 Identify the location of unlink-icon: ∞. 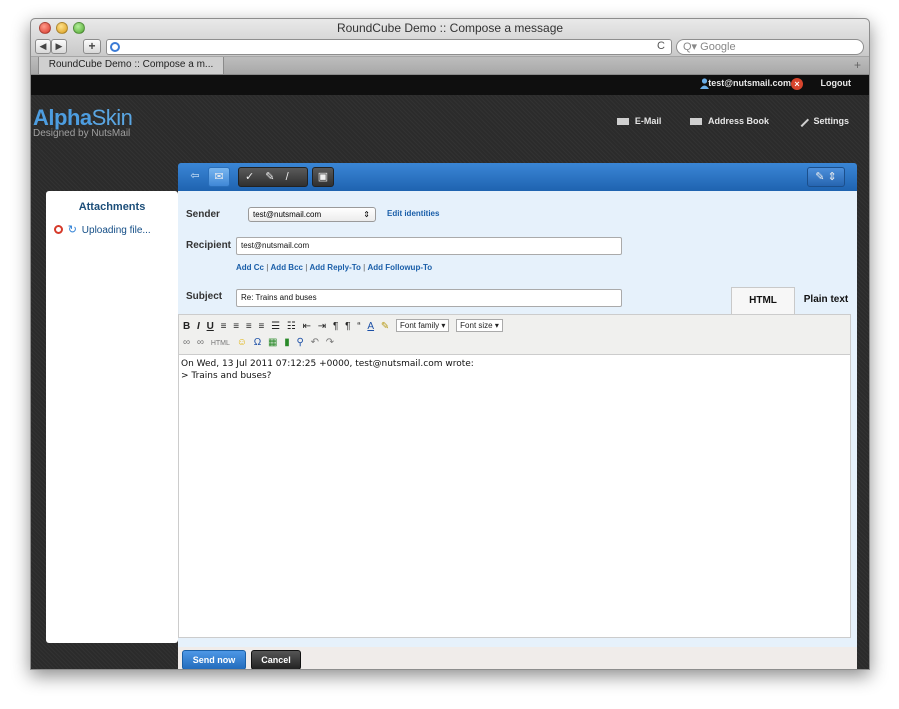
(200, 342).